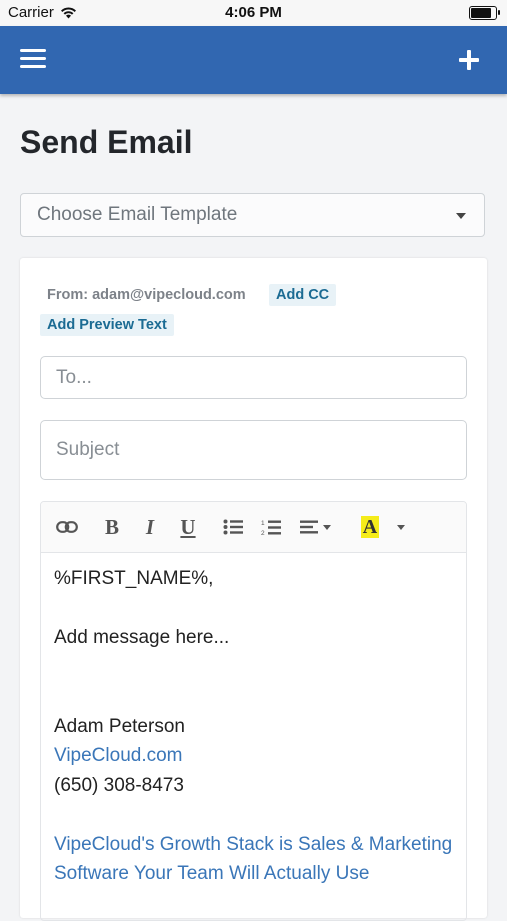 Image resolution: width=507 pixels, height=921 pixels. I want to click on plus-icon, so click(469, 60).